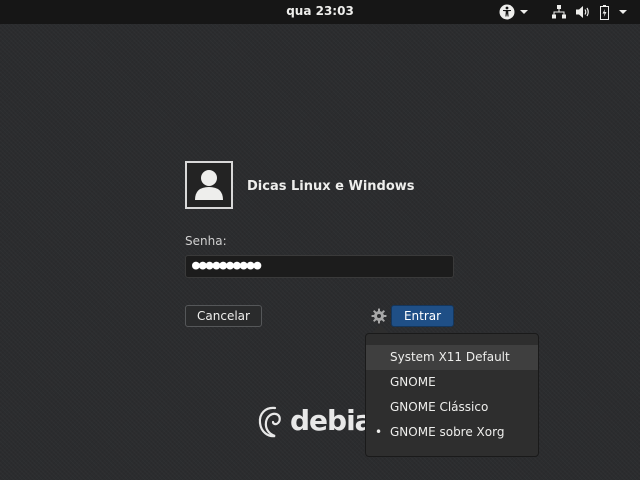 This screenshot has height=480, width=640. I want to click on volume-icon, so click(583, 12).